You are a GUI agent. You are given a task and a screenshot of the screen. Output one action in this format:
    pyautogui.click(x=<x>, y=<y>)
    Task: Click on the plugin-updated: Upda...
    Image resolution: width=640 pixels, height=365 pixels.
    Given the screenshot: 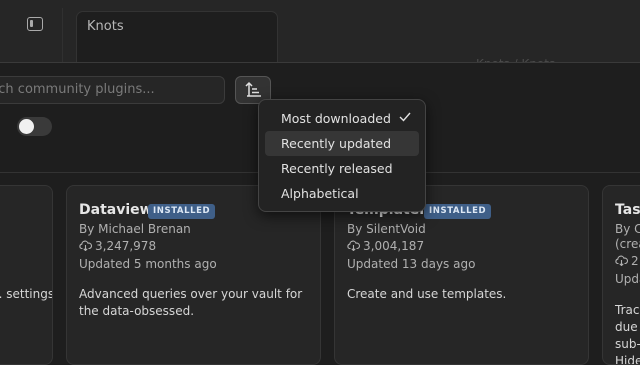 What is the action you would take?
    pyautogui.click(x=627, y=279)
    